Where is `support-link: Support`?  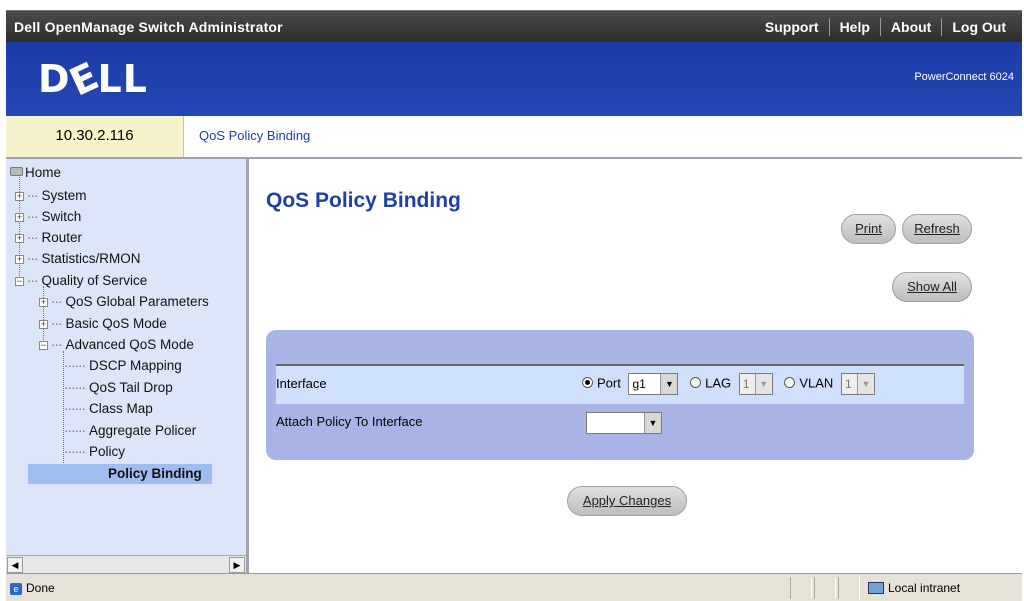 support-link: Support is located at coordinates (792, 27).